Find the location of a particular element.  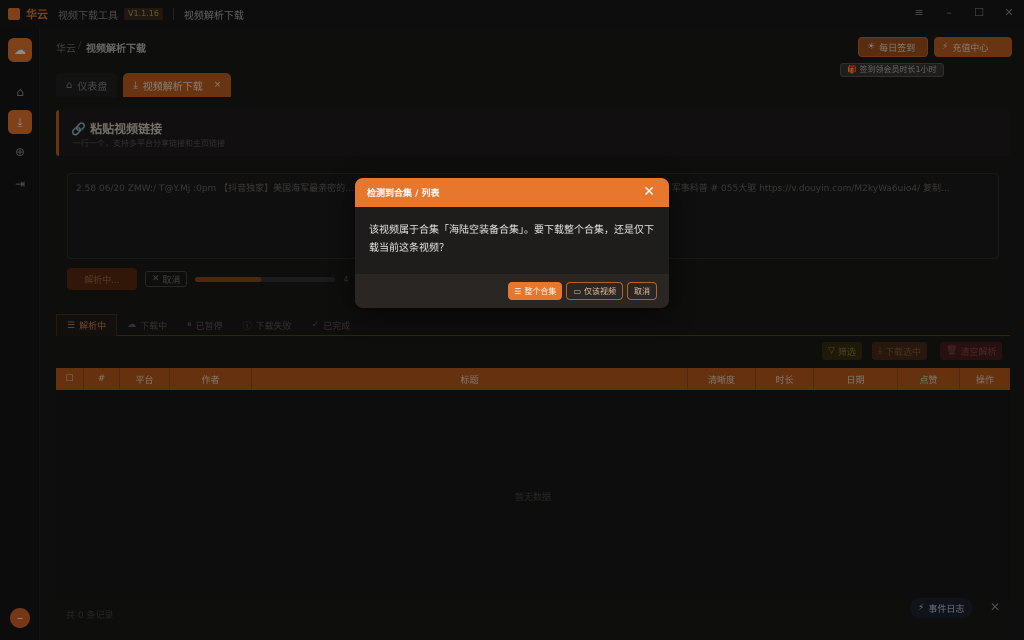

dialog-close-icon: ✕ is located at coordinates (649, 192).